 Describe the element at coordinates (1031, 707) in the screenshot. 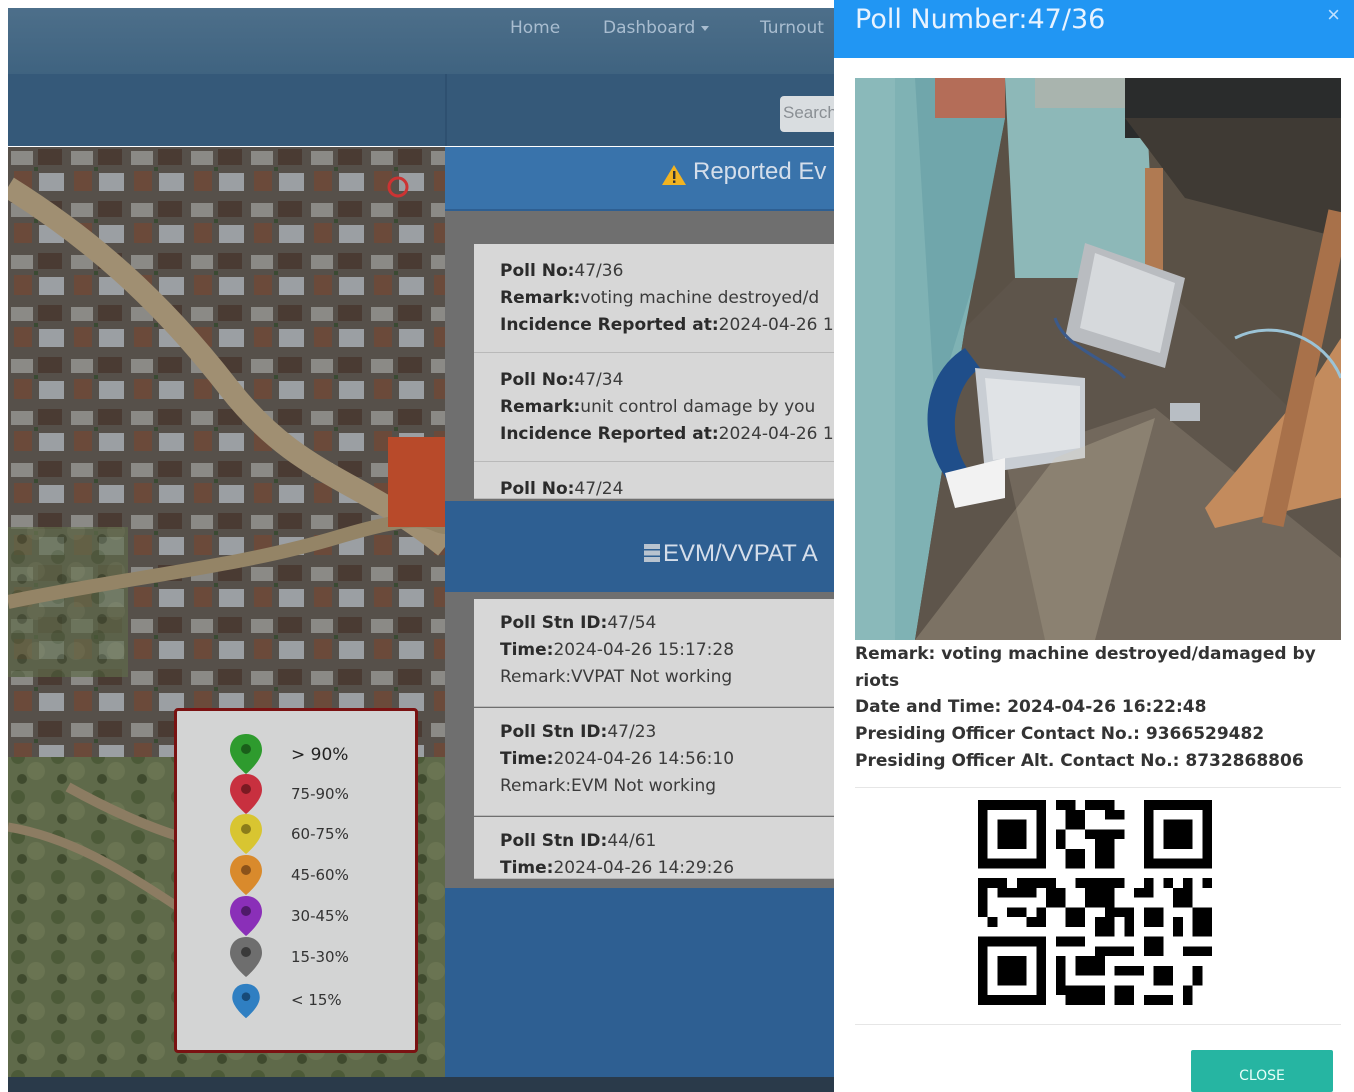

I see `date-time-text: Date and Time: 2024-04-26 16:22:48` at that location.